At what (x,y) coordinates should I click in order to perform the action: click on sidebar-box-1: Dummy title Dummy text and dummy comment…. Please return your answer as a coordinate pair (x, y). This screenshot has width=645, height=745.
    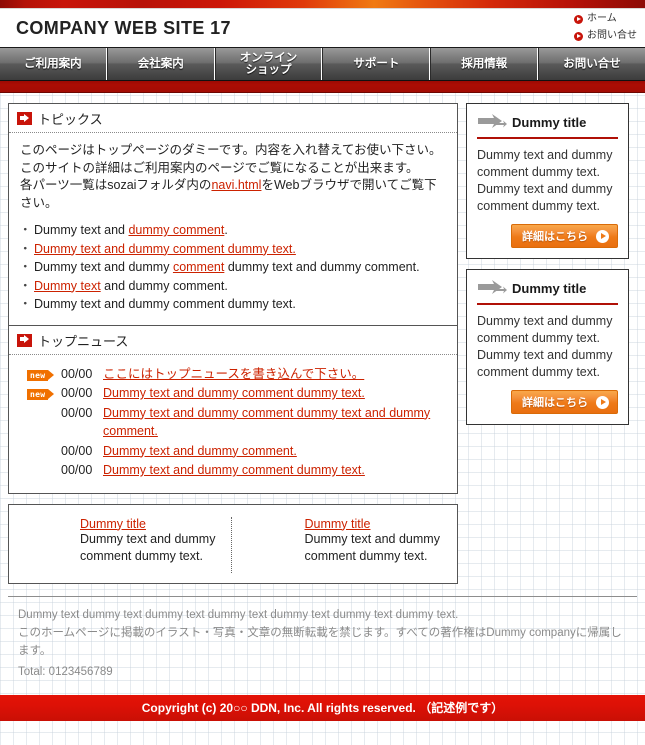
    Looking at the image, I should click on (547, 181).